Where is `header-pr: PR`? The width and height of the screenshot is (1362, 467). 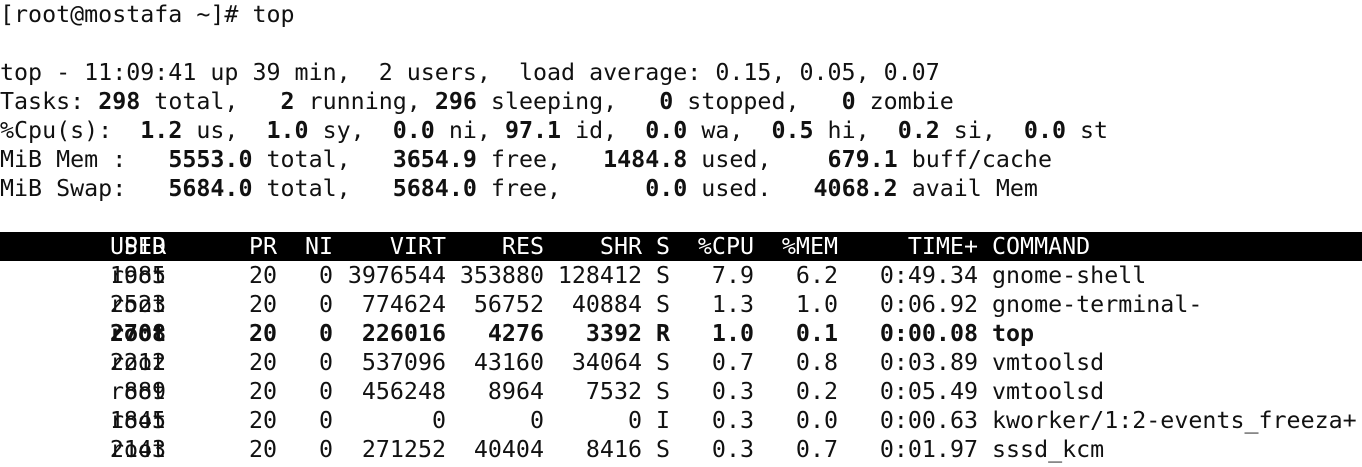
header-pr: PR is located at coordinates (262, 246).